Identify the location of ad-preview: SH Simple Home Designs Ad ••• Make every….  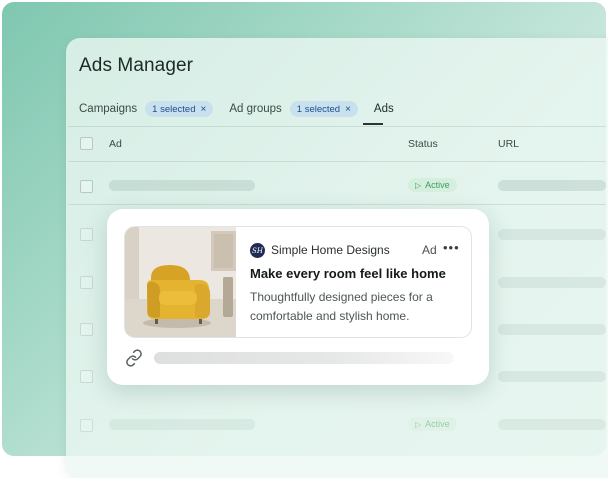
(298, 282).